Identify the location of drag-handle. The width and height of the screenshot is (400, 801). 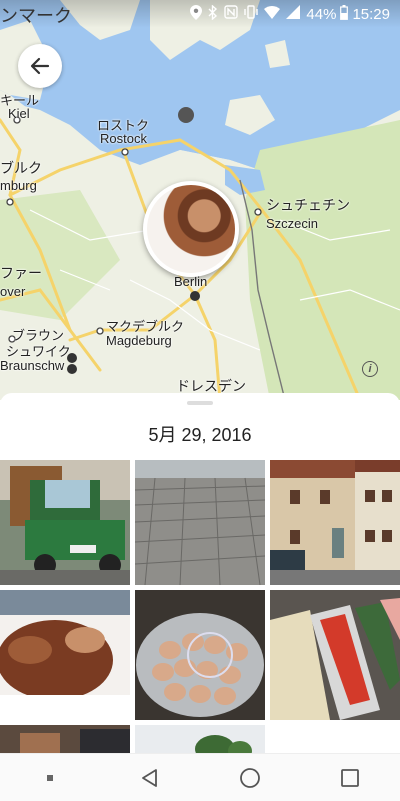
(200, 403).